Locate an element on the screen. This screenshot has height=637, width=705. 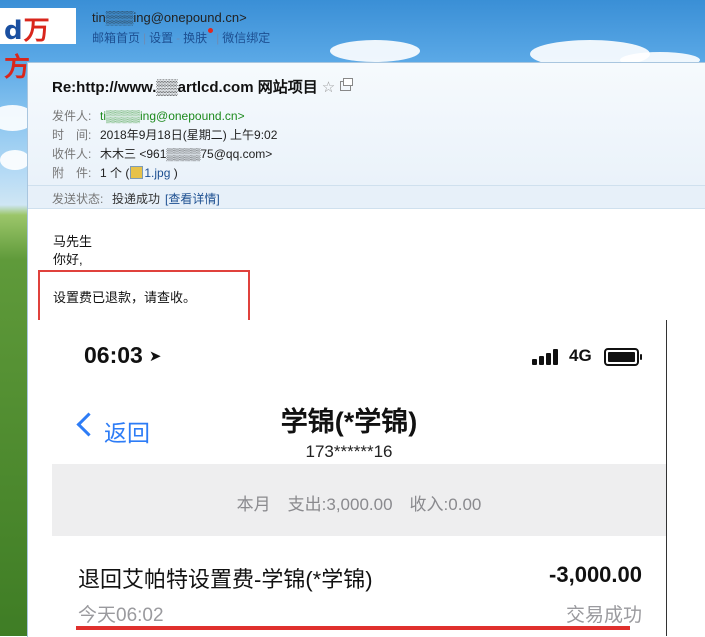
nav-mailbox-home: 邮箱首页 is located at coordinates (116, 38).